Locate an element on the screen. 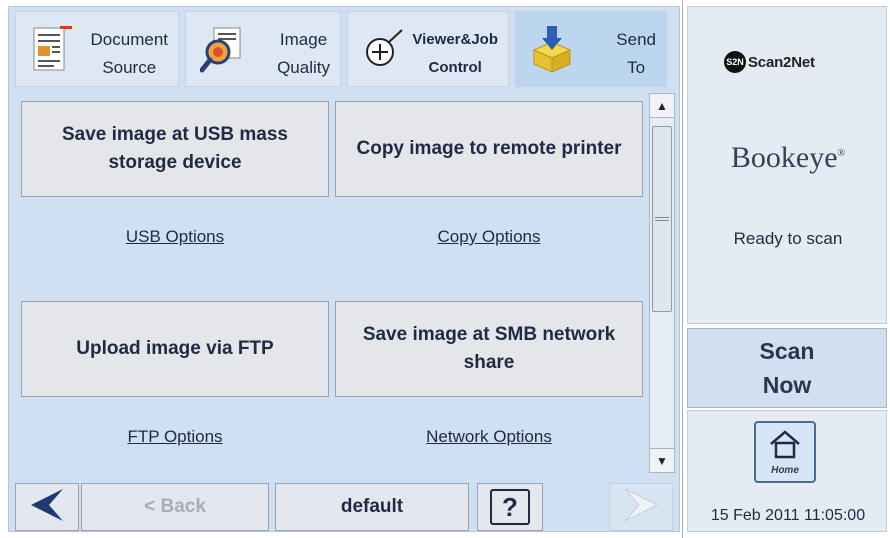  help-button: ? is located at coordinates (510, 507).